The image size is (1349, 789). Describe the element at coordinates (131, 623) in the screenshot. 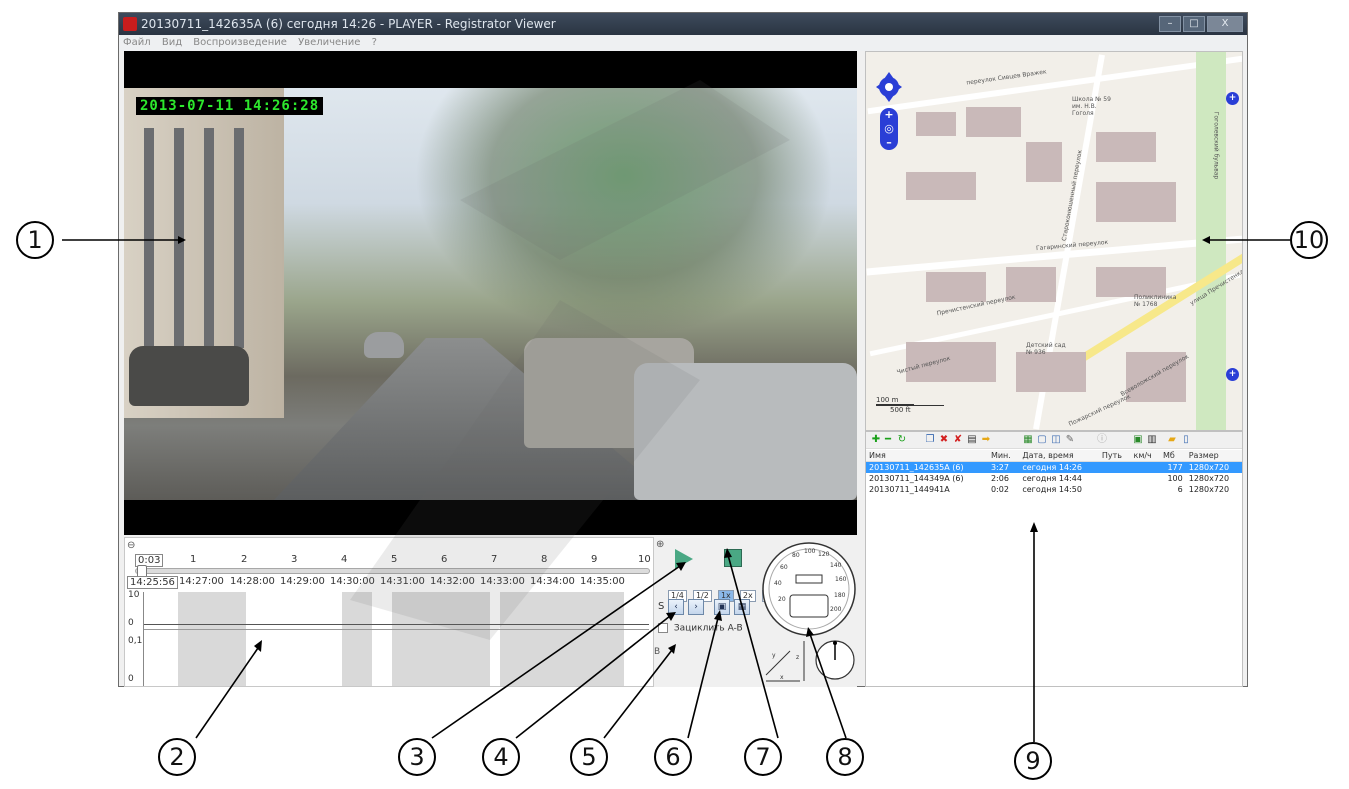

I see `graph-y-label: 0` at that location.